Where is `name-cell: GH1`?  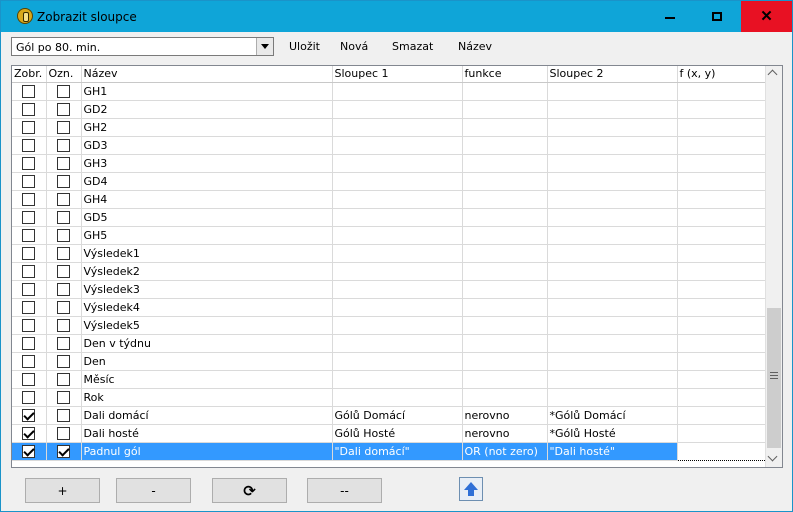
name-cell: GH1 is located at coordinates (207, 91).